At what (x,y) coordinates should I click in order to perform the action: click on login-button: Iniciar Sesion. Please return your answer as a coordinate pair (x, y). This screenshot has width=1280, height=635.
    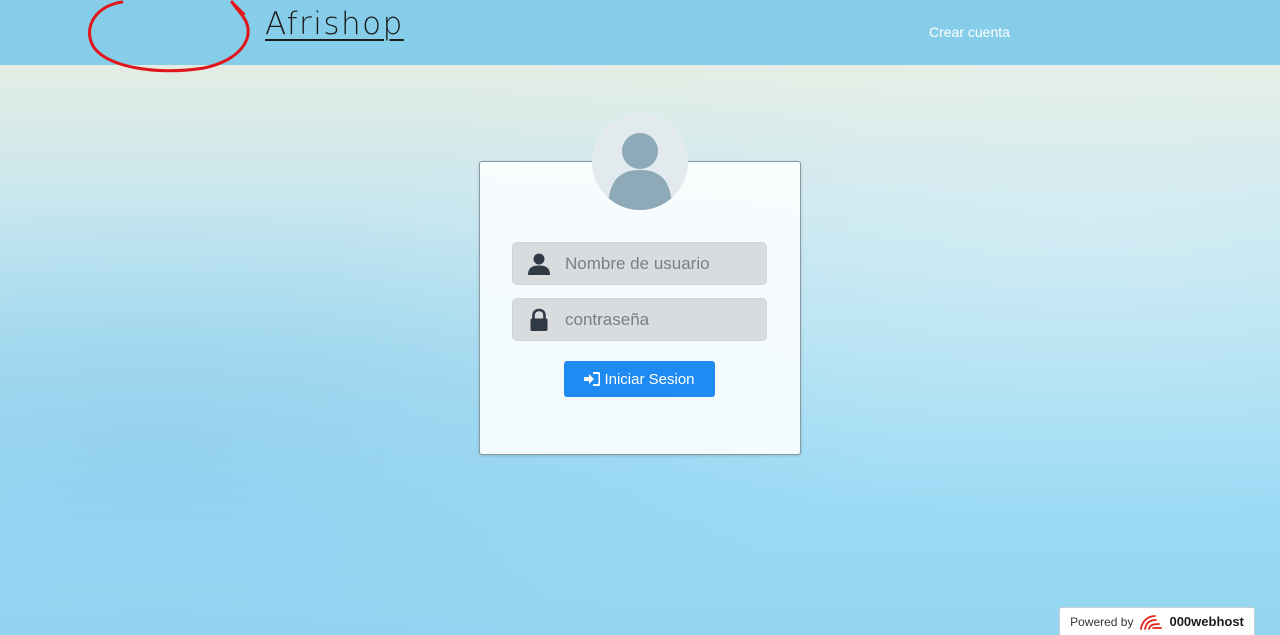
    Looking at the image, I should click on (639, 379).